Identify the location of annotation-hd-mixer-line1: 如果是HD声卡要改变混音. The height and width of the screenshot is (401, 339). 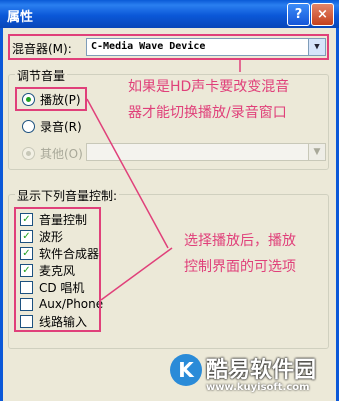
(209, 87).